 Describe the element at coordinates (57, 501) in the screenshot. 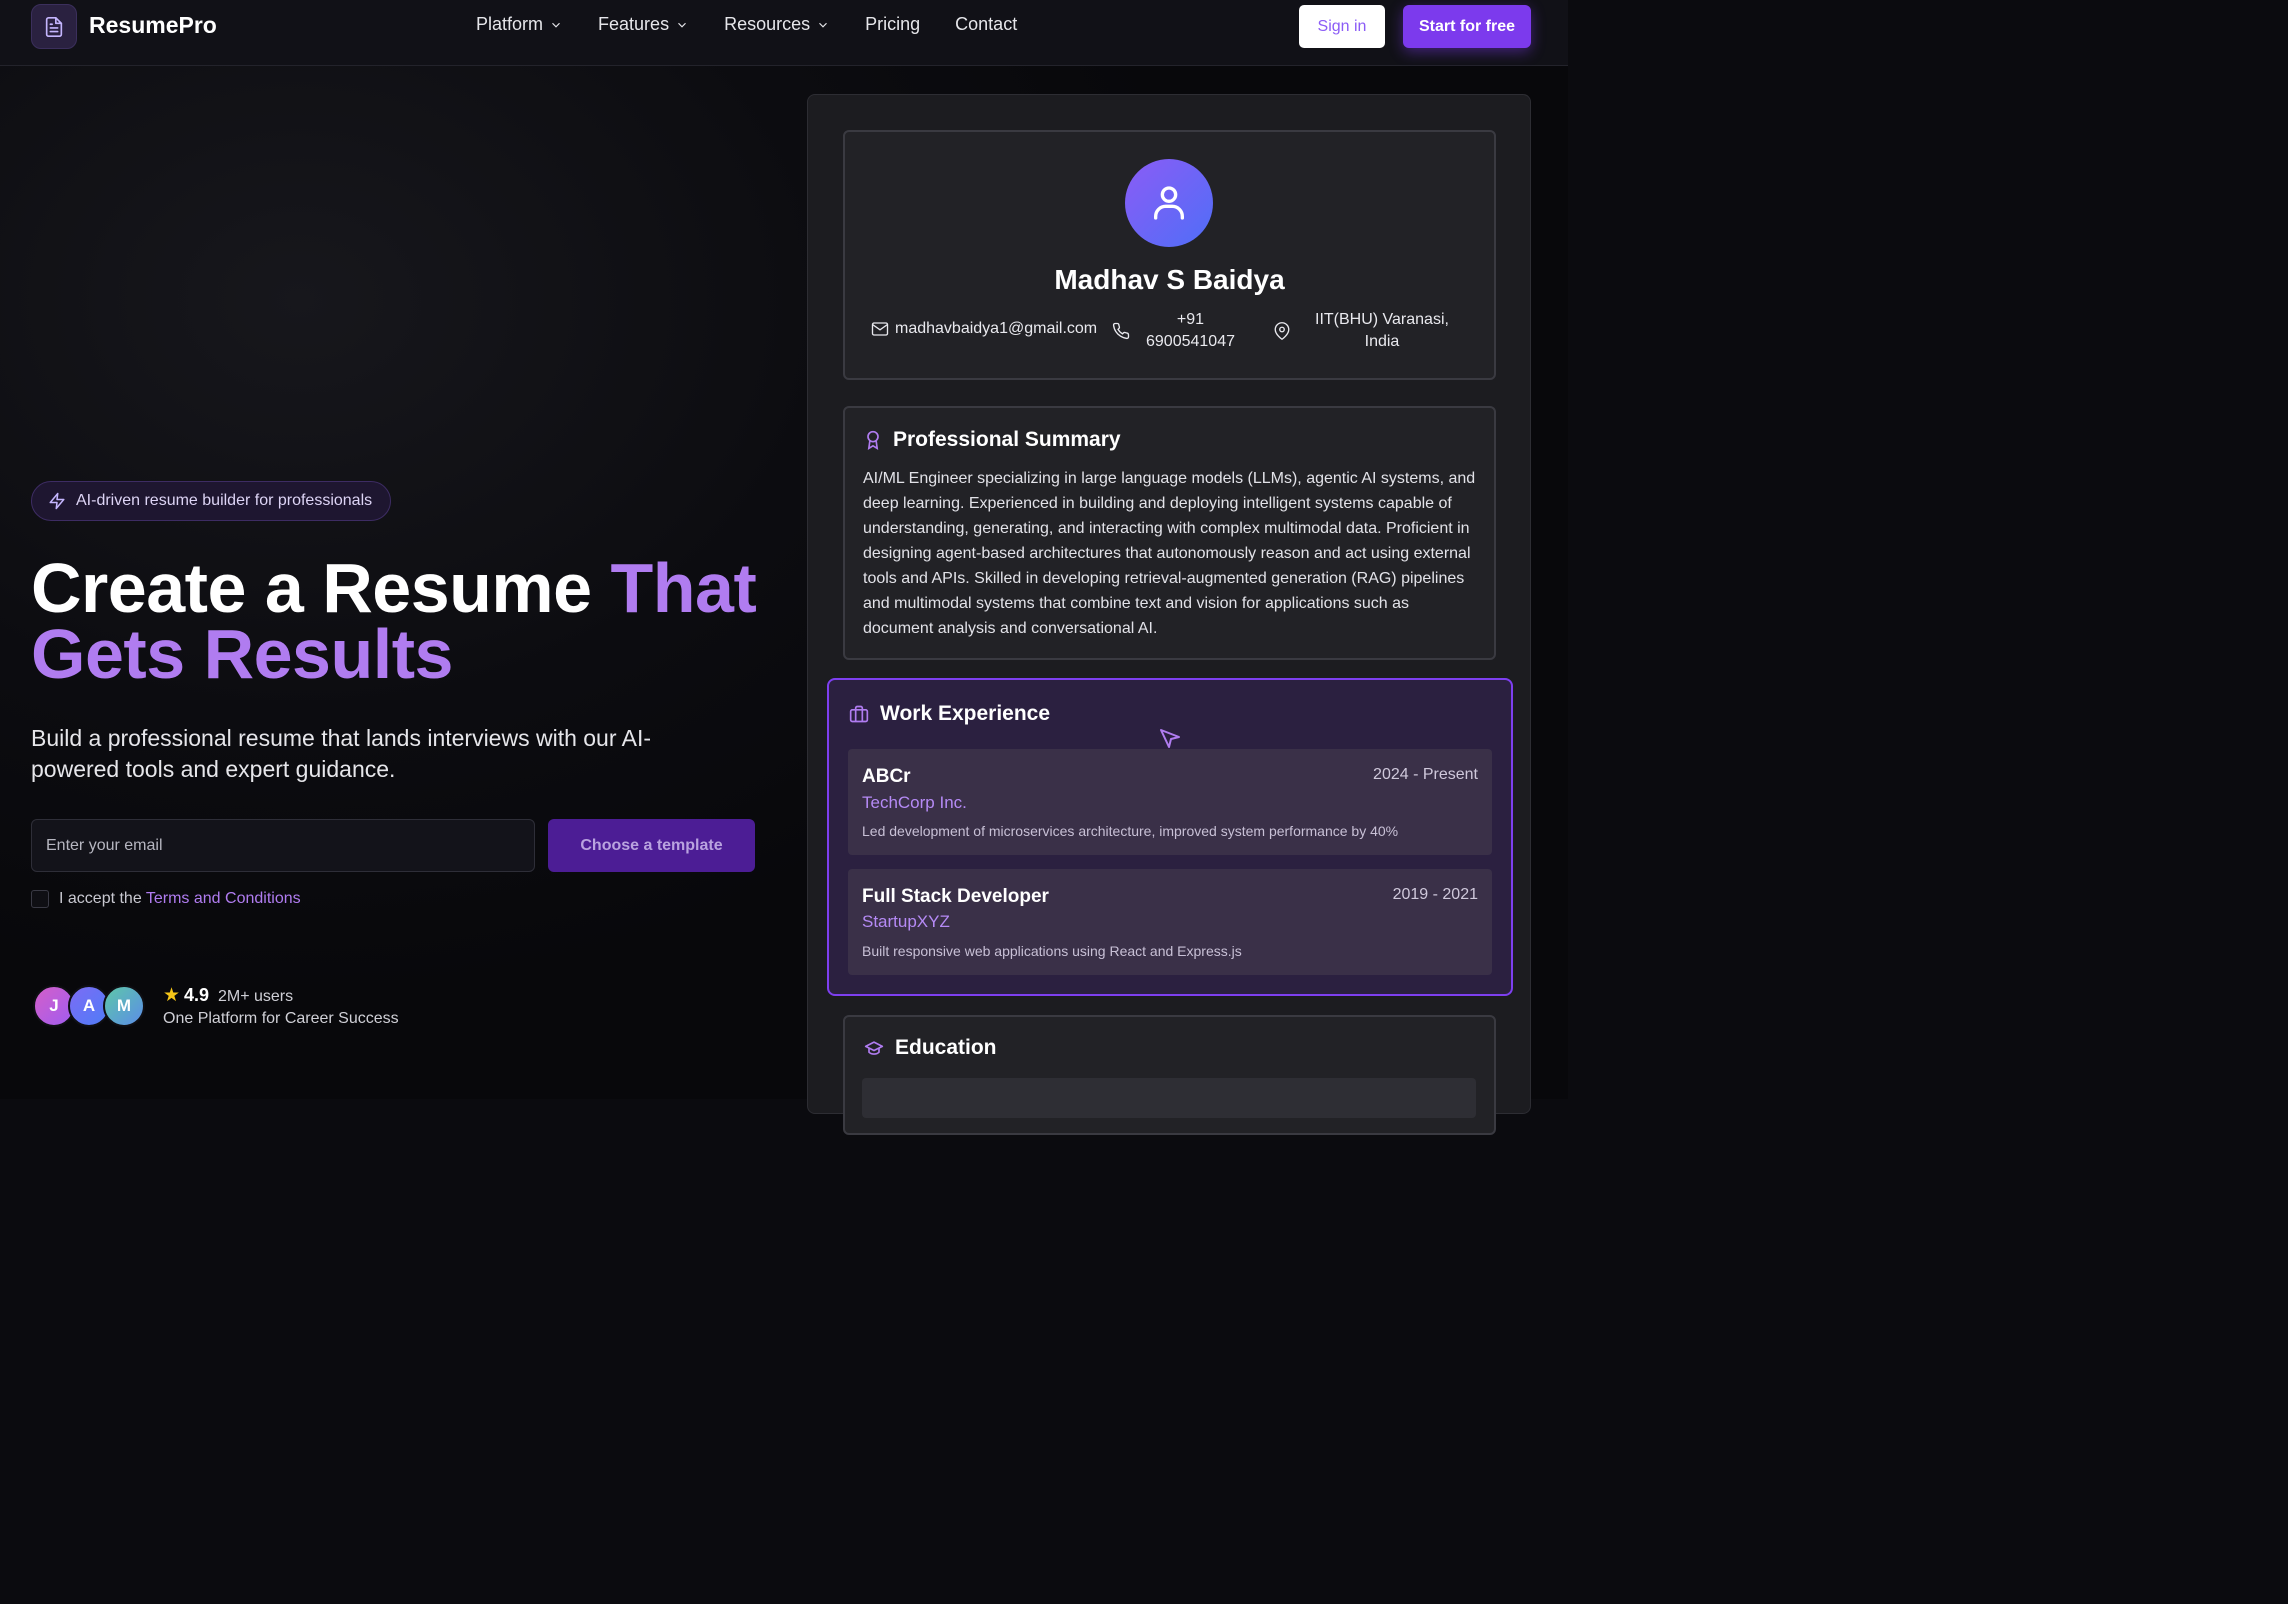

I see `lightning-icon` at that location.